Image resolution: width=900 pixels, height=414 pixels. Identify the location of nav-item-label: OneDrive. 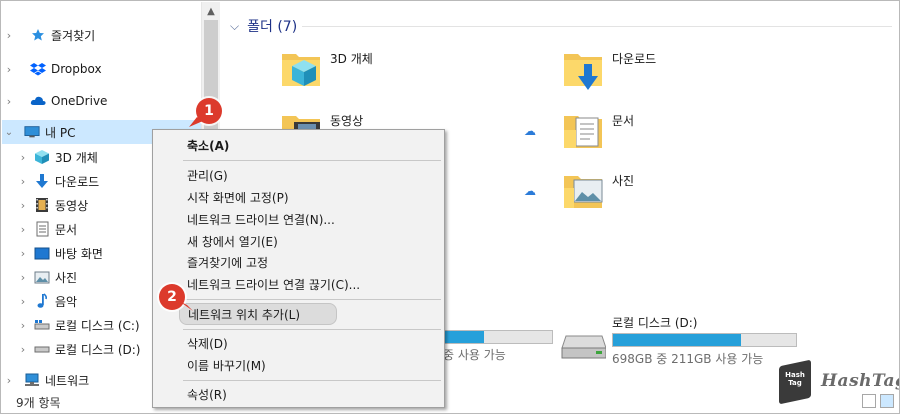
(79, 101).